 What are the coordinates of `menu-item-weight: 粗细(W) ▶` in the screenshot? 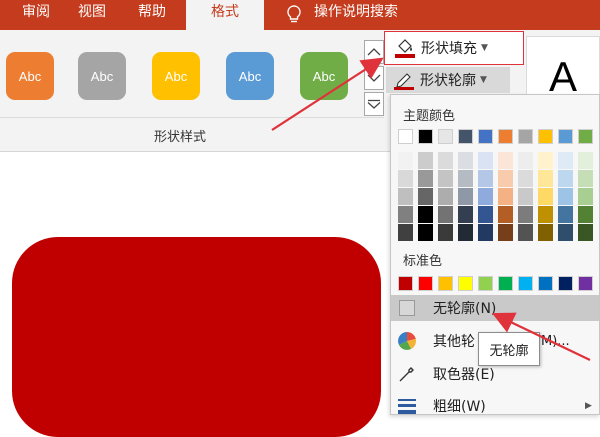 It's located at (495, 406).